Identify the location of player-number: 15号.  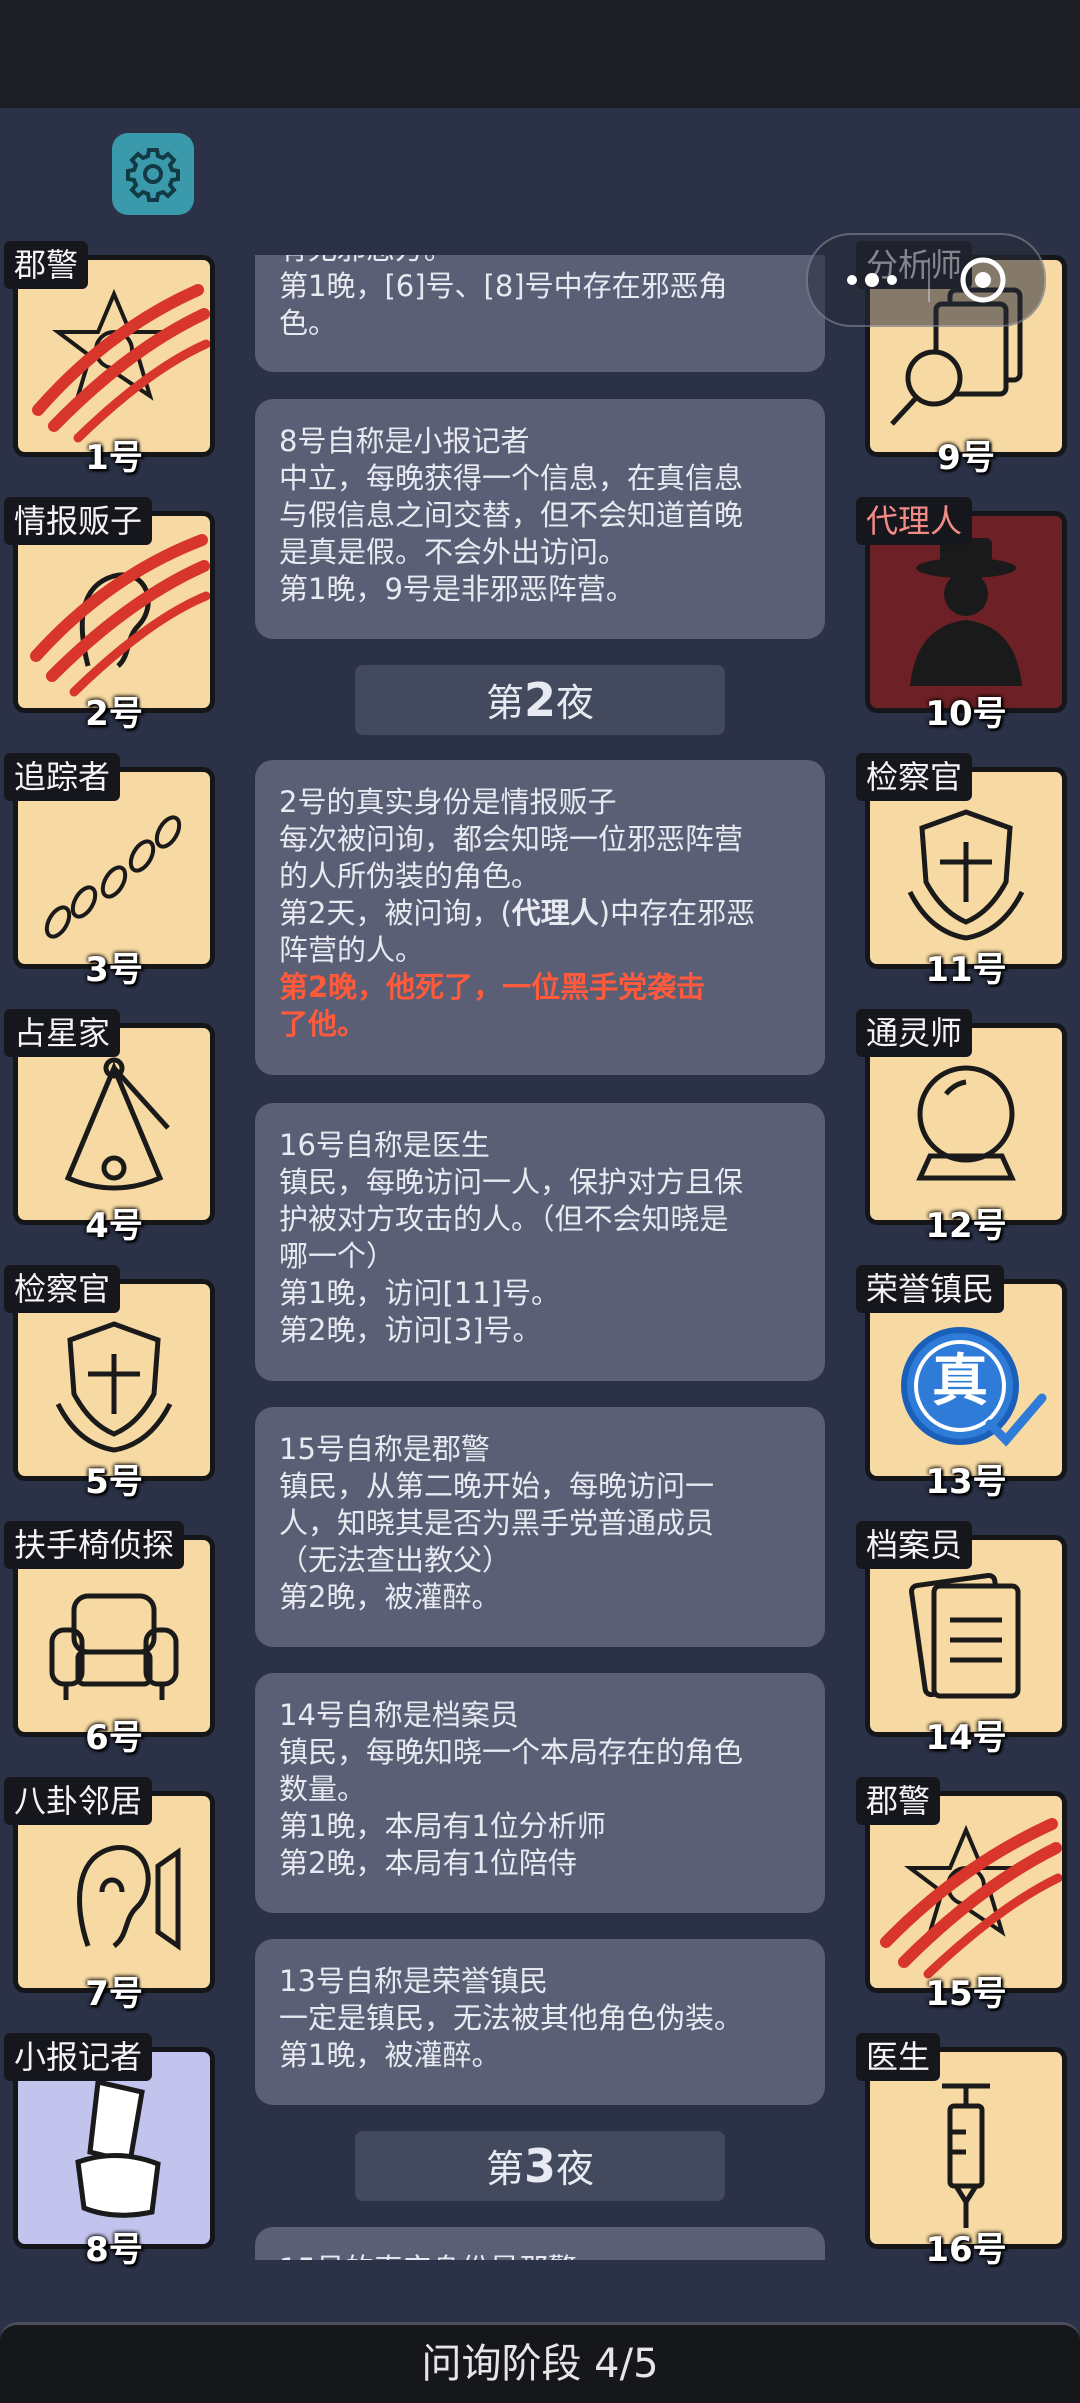
(966, 1994).